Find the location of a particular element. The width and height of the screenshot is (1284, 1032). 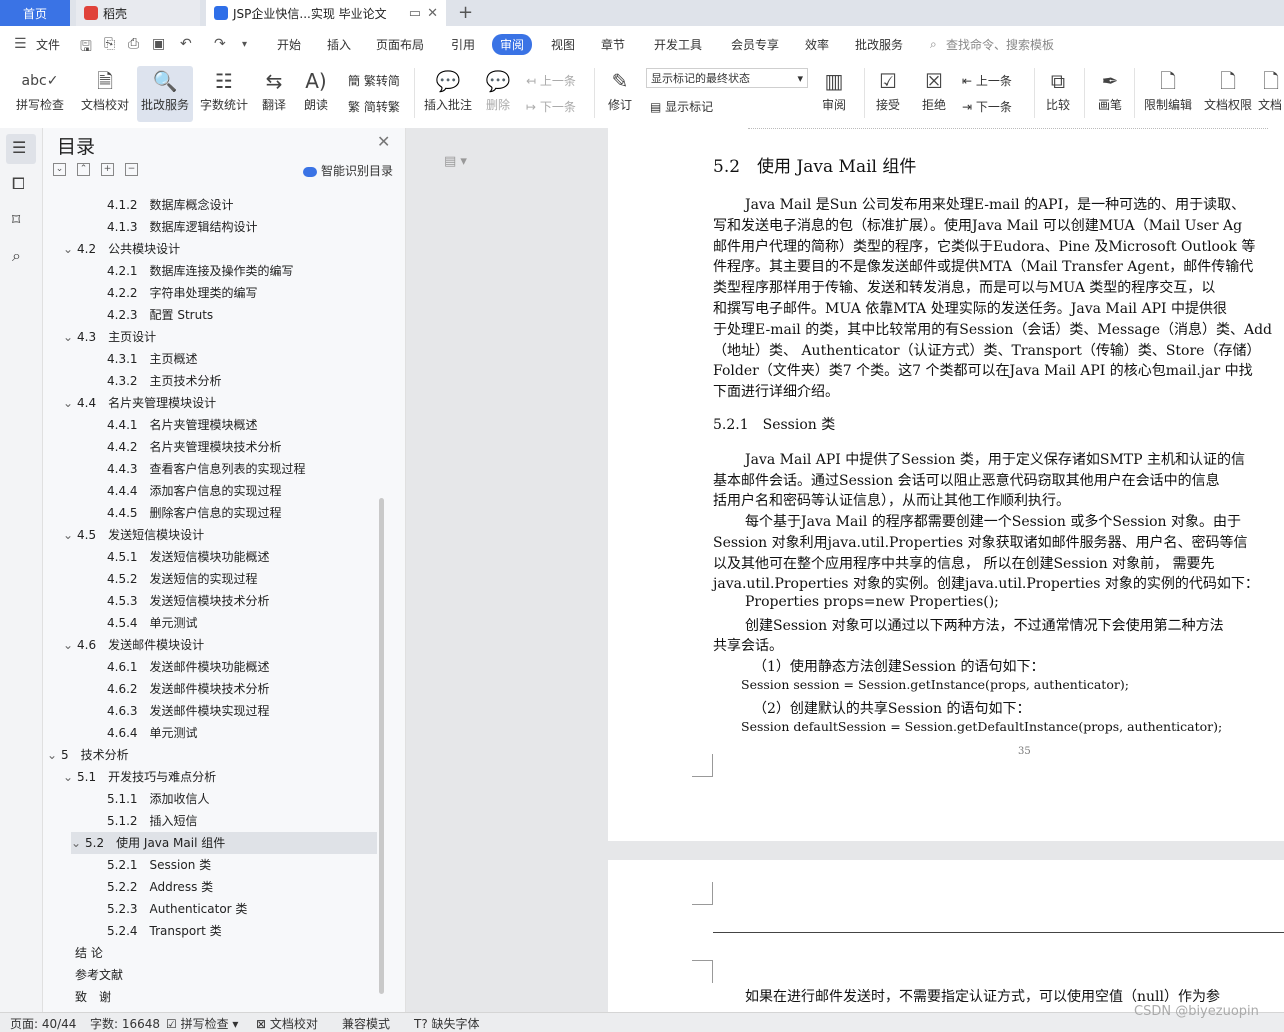

toc-item: 4.5.4 单元测试 is located at coordinates (210, 623).